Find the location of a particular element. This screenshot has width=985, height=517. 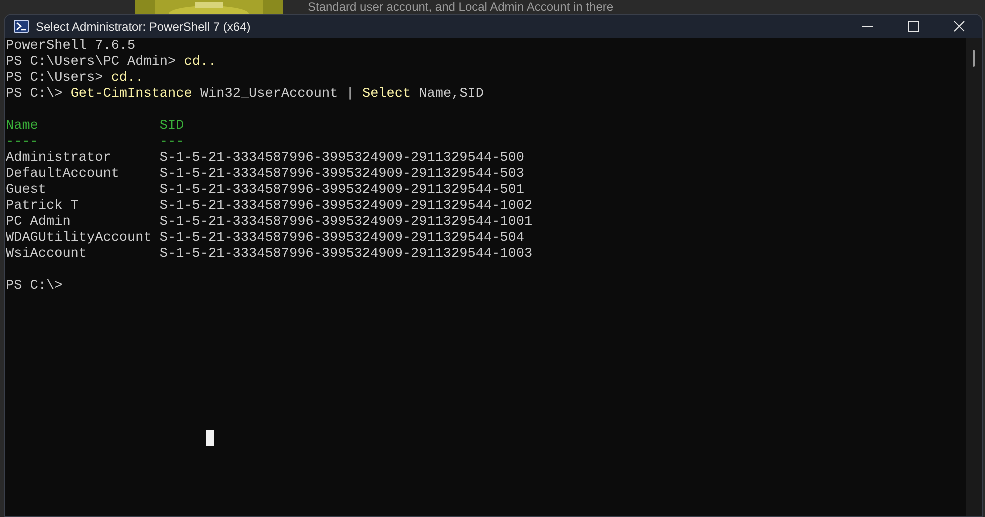

close-icon is located at coordinates (959, 26).